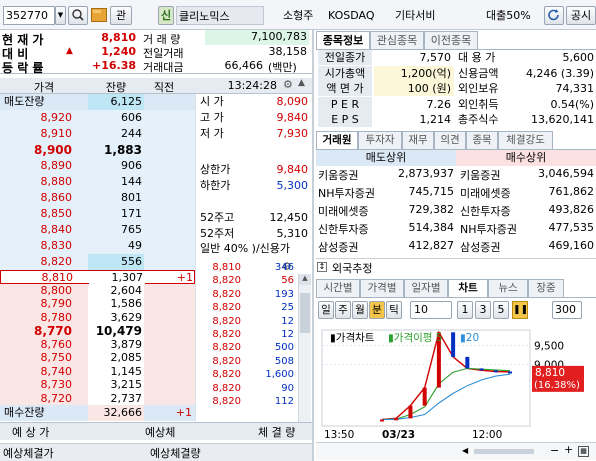  I want to click on tab-chart-0: 시간별, so click(338, 288).